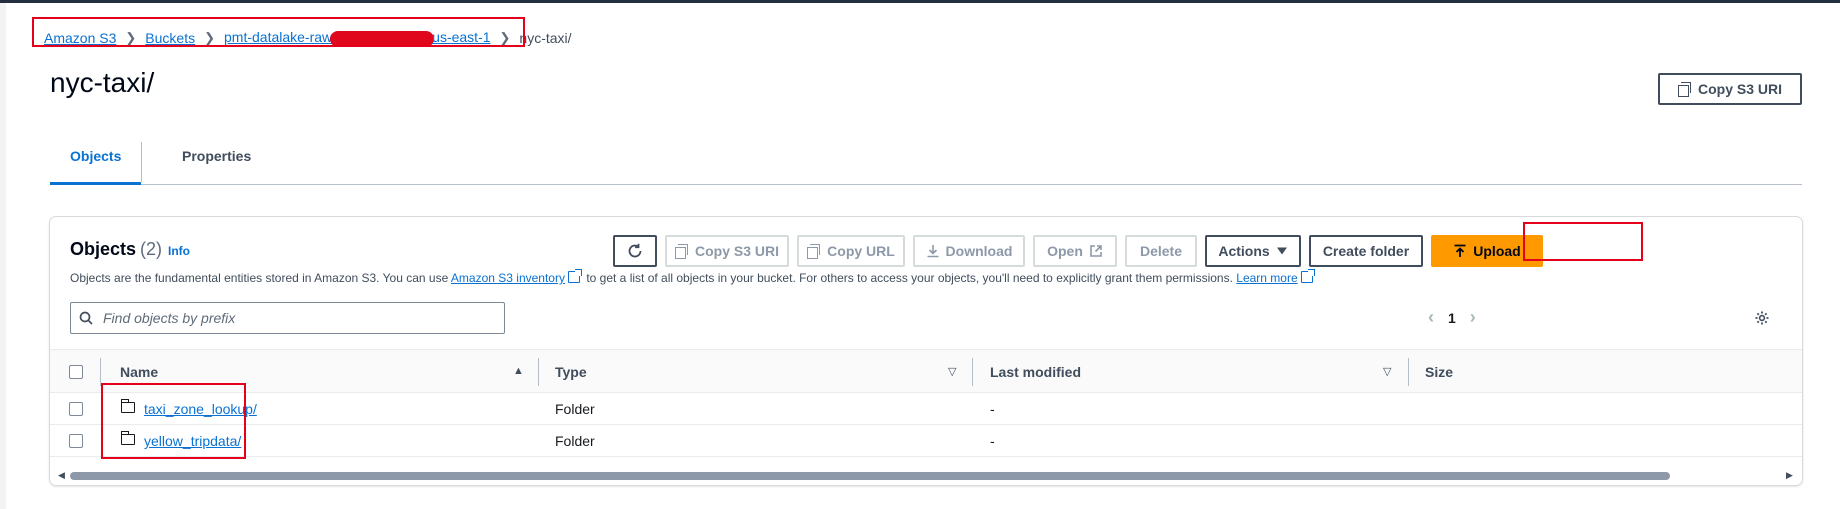  I want to click on create-folder-label: Create folder, so click(1366, 251).